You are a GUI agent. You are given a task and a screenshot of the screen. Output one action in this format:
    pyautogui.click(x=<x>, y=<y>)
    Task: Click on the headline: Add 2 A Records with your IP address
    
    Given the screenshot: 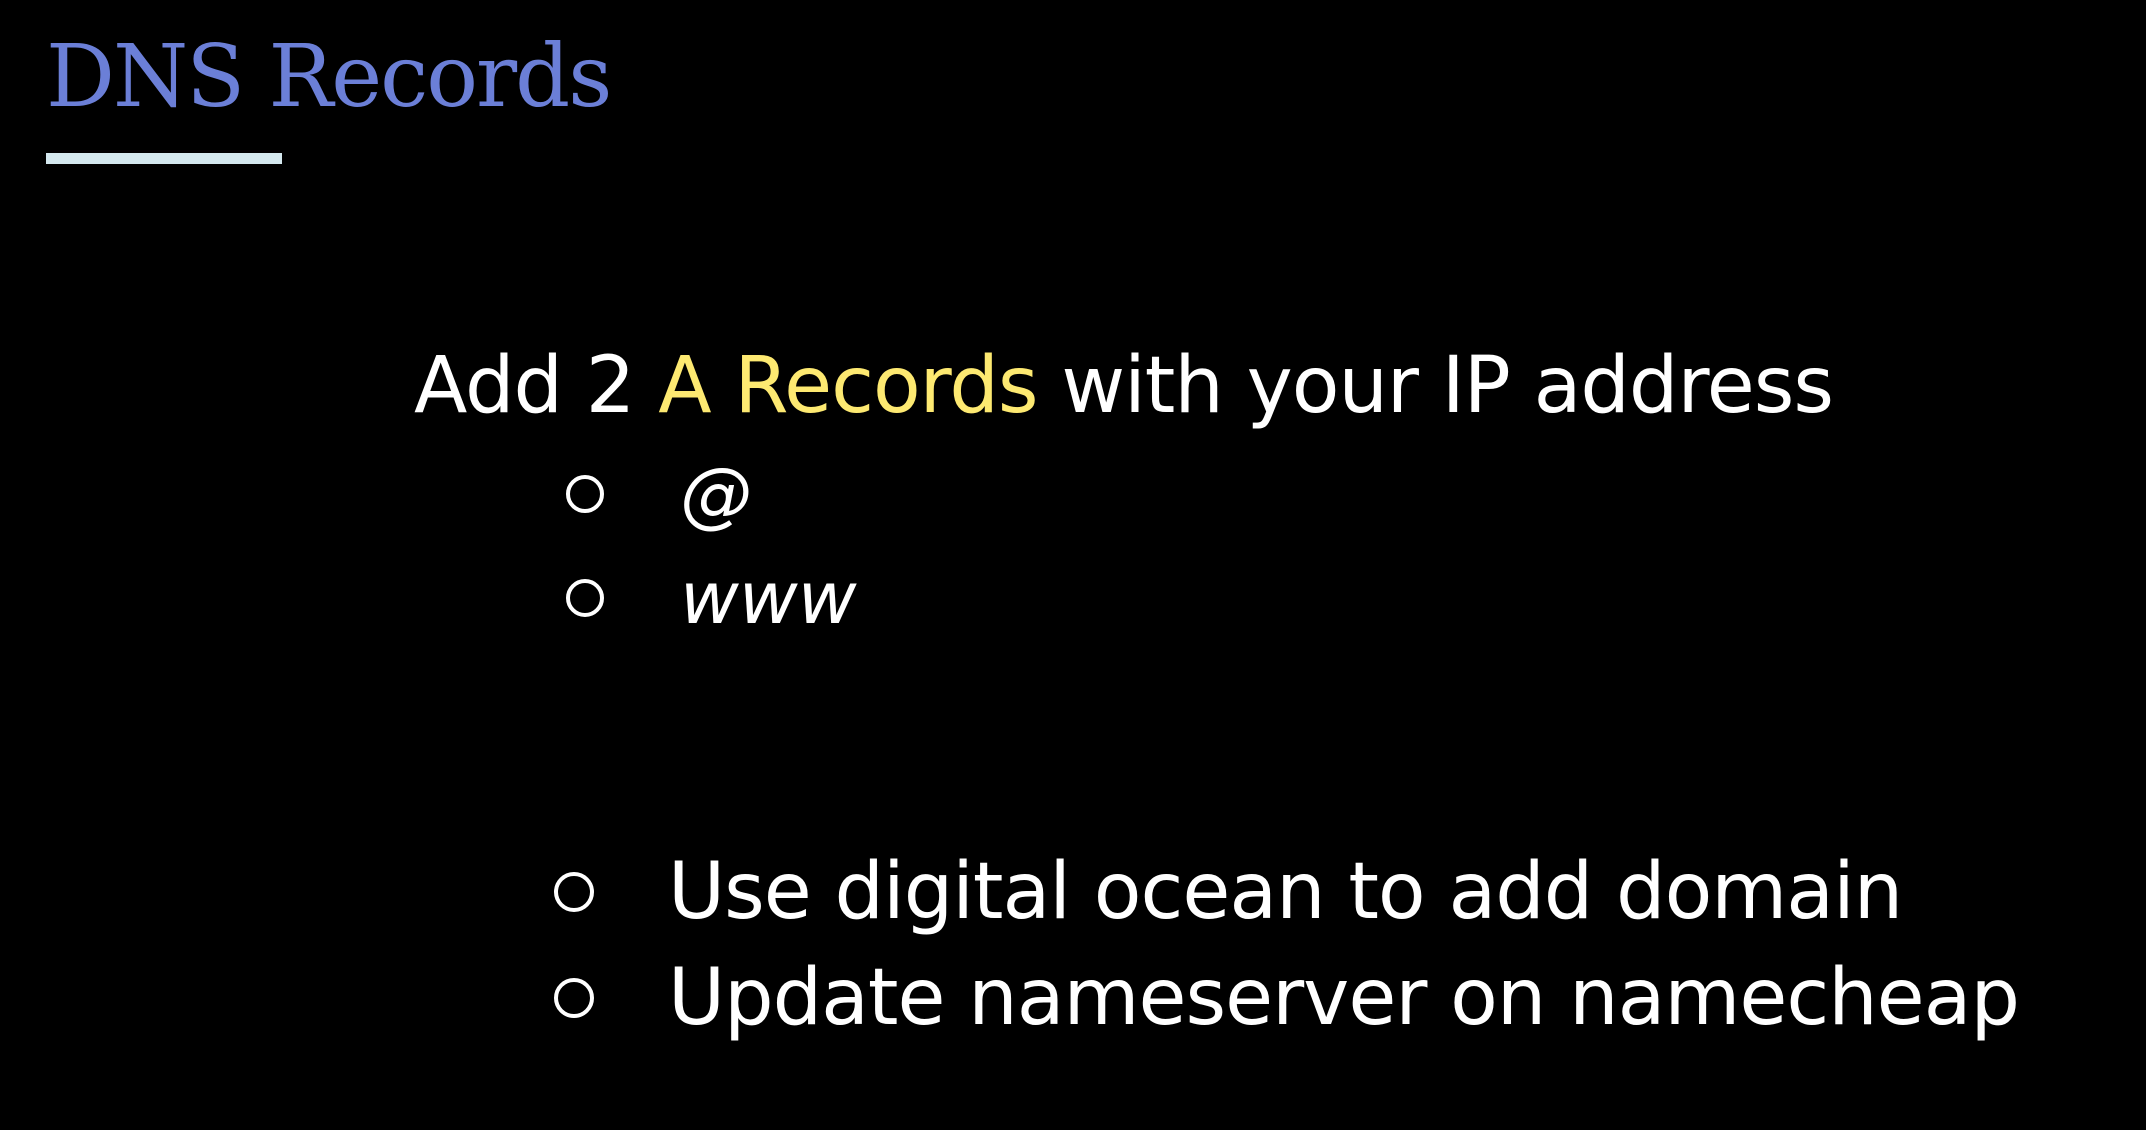 What is the action you would take?
    pyautogui.click(x=1124, y=386)
    